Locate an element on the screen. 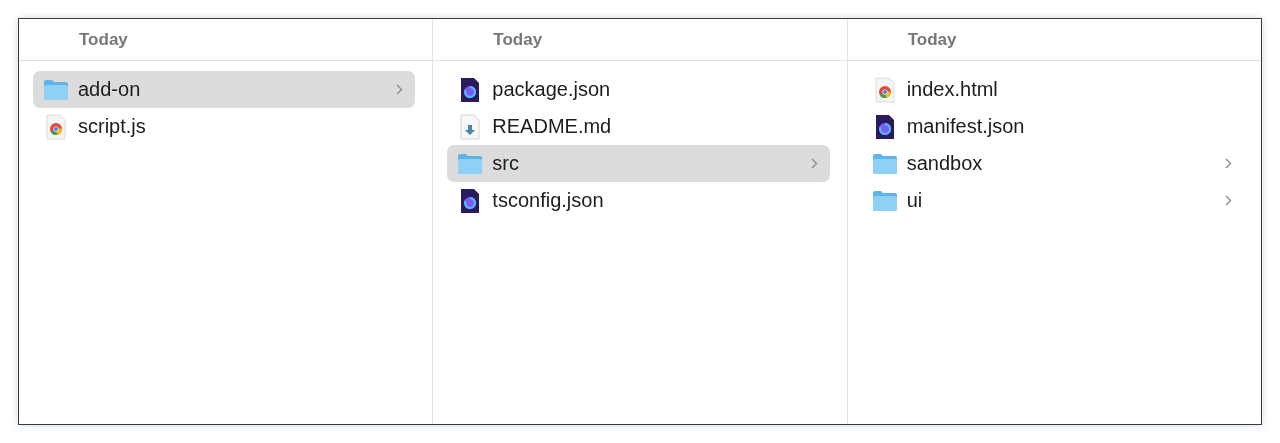  file-name: tsconfig.json is located at coordinates (548, 200).